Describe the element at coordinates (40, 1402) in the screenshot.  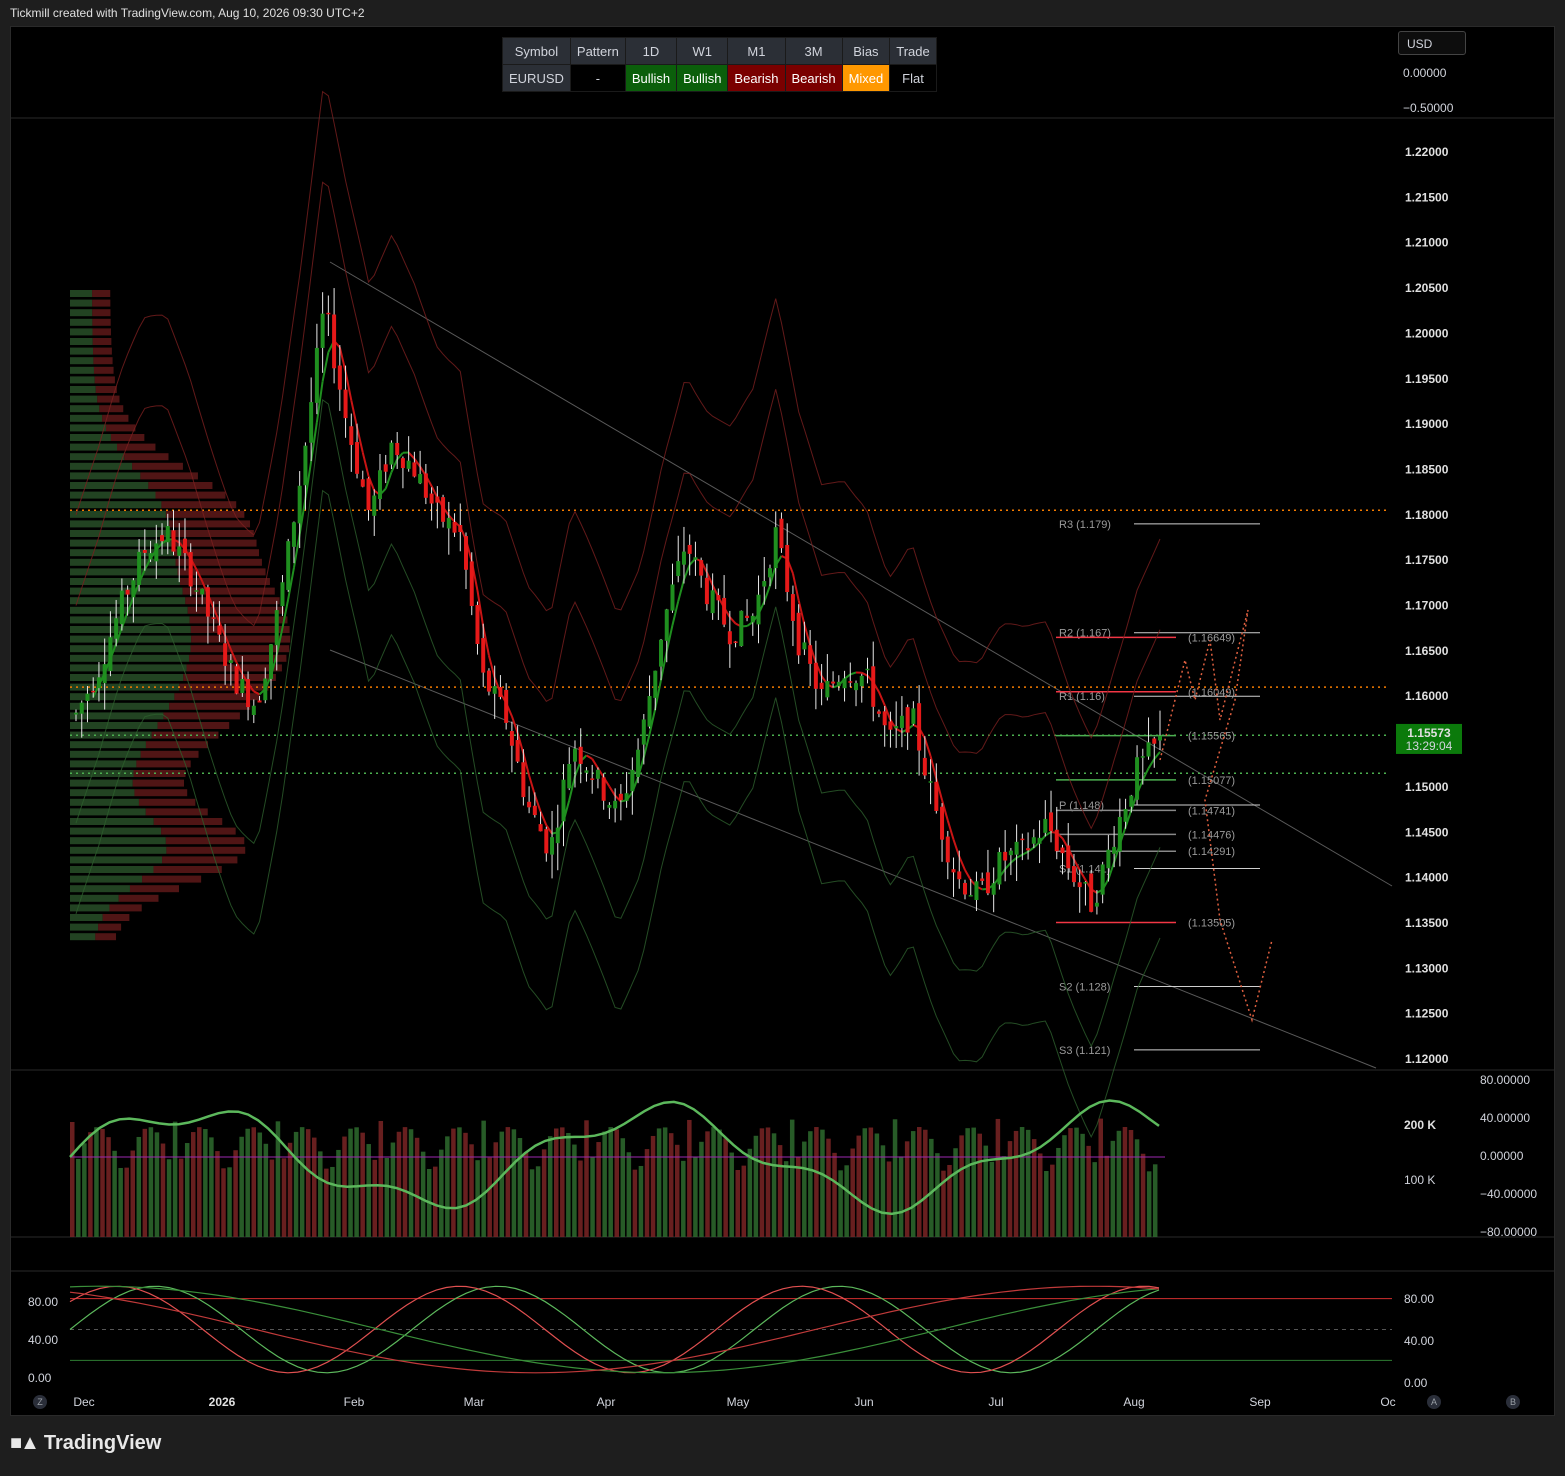
I see `zoom-reset-button: Z` at that location.